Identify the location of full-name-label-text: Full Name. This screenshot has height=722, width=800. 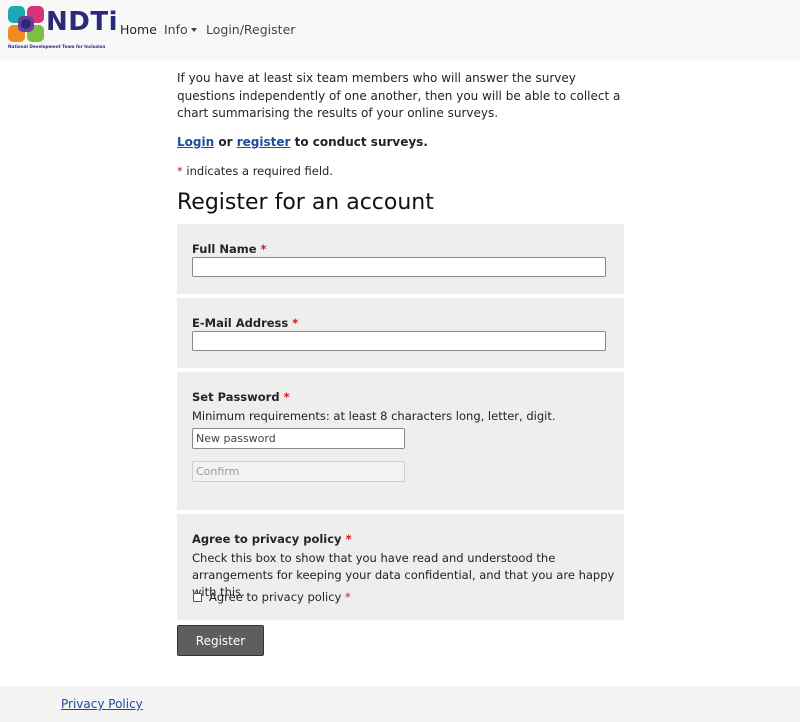
(224, 249).